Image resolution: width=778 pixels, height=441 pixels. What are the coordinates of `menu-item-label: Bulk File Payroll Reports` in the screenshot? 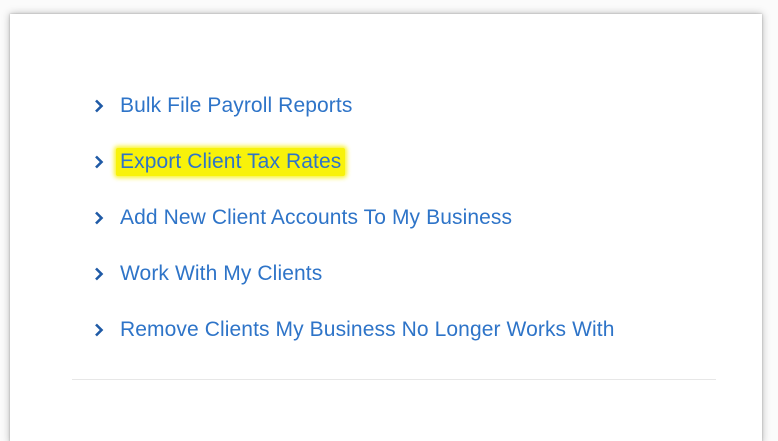 It's located at (236, 106).